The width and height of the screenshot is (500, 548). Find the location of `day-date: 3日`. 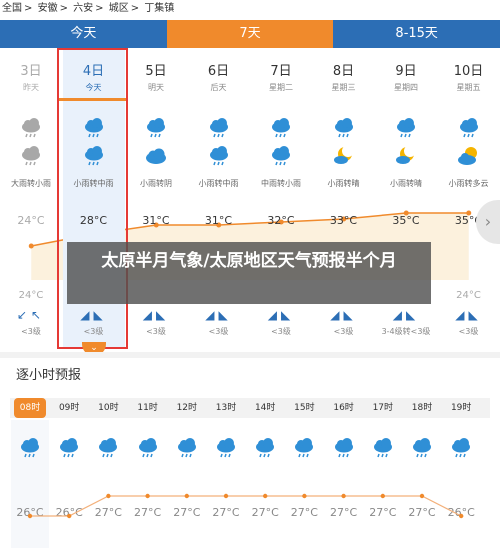

day-date: 3日 is located at coordinates (31, 71).